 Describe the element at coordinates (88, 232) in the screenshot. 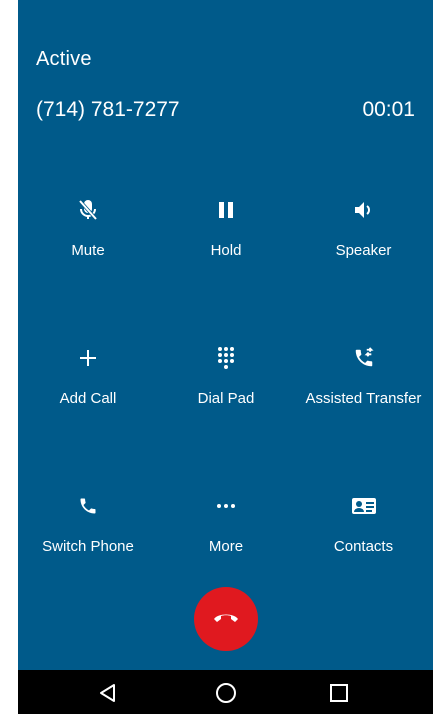

I see `mute-button: Mute` at that location.